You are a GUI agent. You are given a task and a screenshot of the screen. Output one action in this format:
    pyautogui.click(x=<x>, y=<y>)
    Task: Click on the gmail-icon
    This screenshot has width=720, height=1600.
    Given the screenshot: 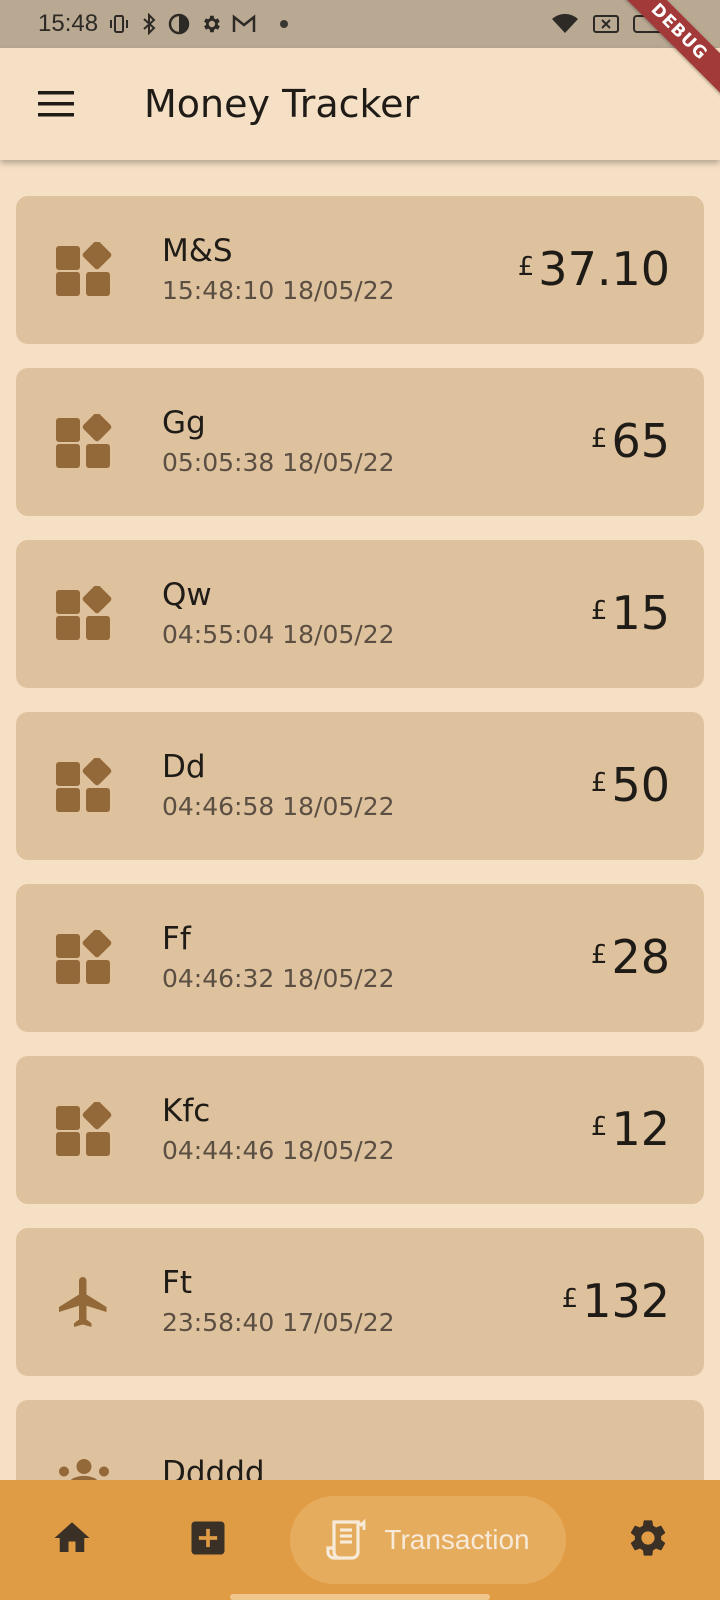 What is the action you would take?
    pyautogui.click(x=244, y=24)
    